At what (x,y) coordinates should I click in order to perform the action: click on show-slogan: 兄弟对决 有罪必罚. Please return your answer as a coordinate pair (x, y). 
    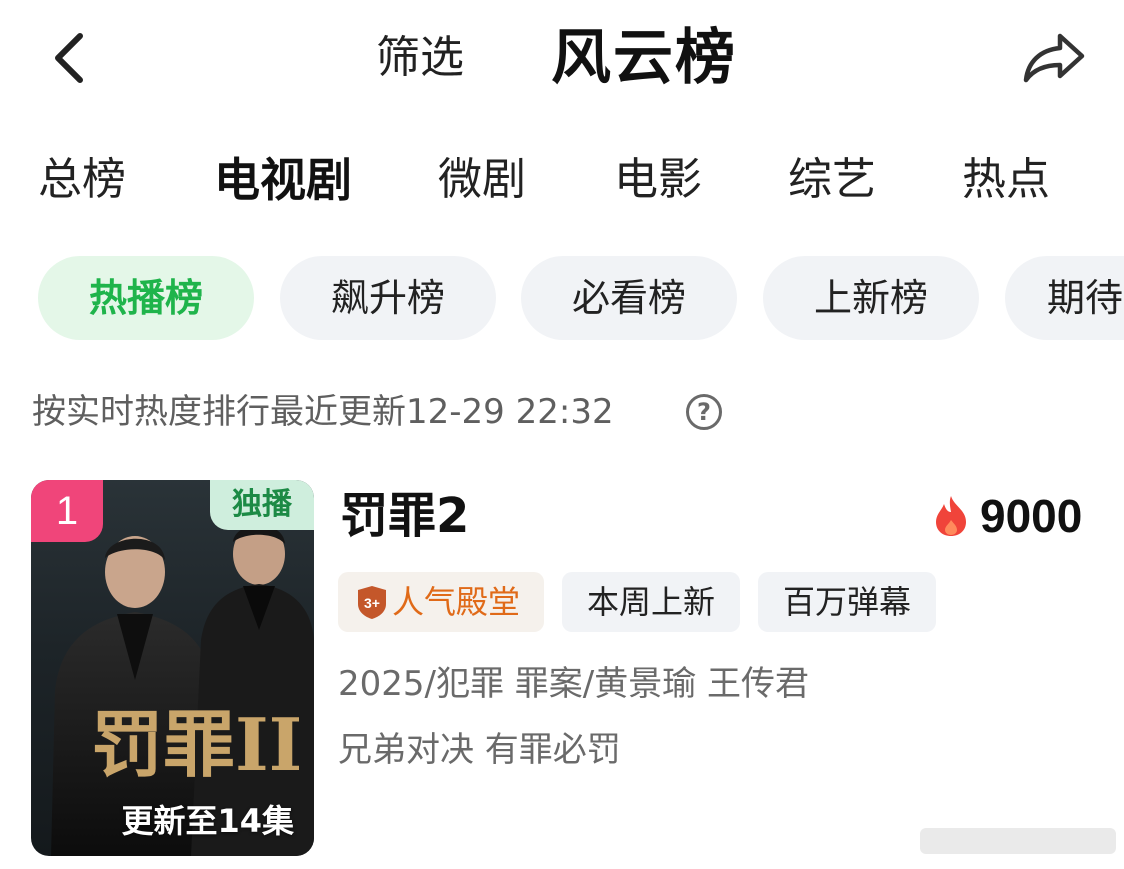
    Looking at the image, I should click on (479, 750).